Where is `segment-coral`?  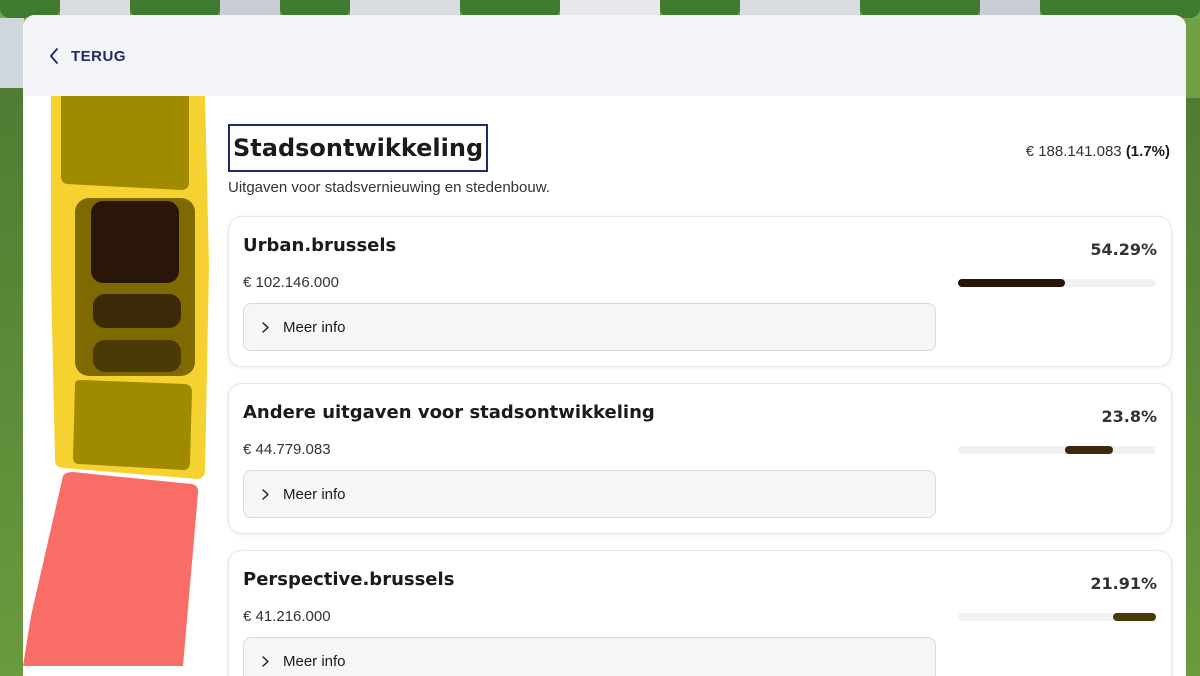
segment-coral is located at coordinates (111, 569).